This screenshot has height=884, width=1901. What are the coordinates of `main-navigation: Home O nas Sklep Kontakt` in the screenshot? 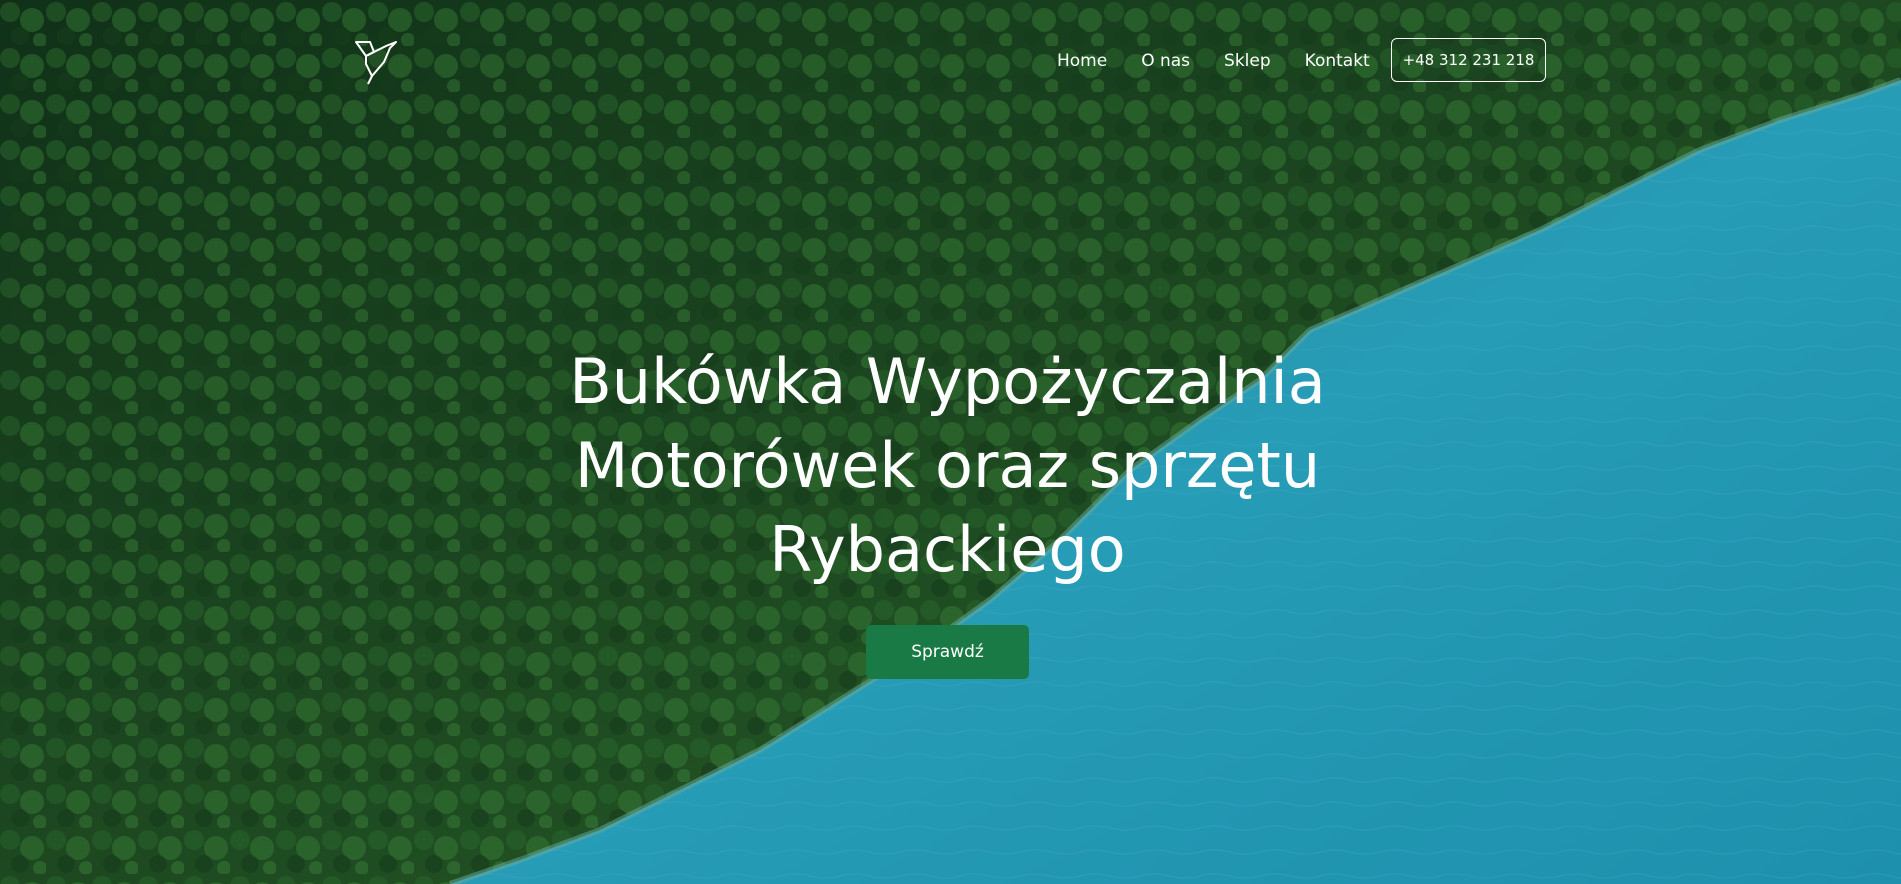 It's located at (1213, 61).